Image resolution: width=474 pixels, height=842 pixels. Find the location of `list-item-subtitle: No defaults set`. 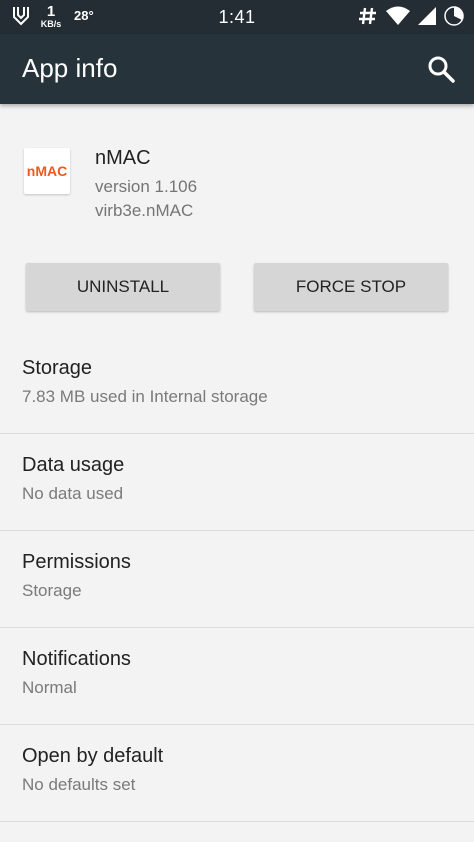

list-item-subtitle: No defaults set is located at coordinates (79, 784).